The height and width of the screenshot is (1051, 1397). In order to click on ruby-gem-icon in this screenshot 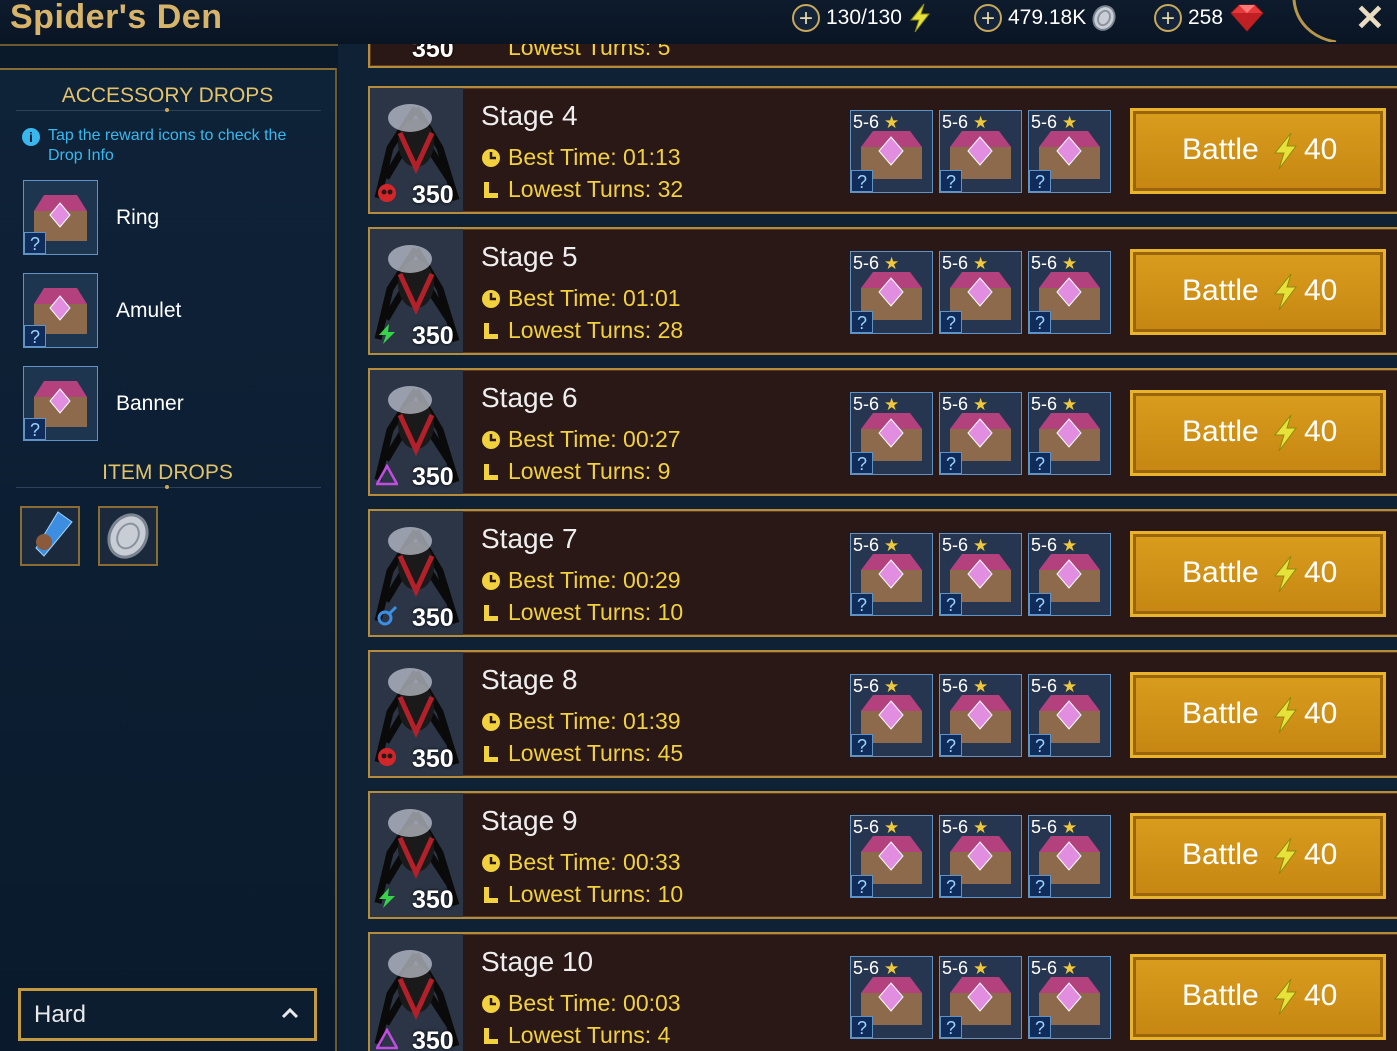, I will do `click(1247, 18)`.